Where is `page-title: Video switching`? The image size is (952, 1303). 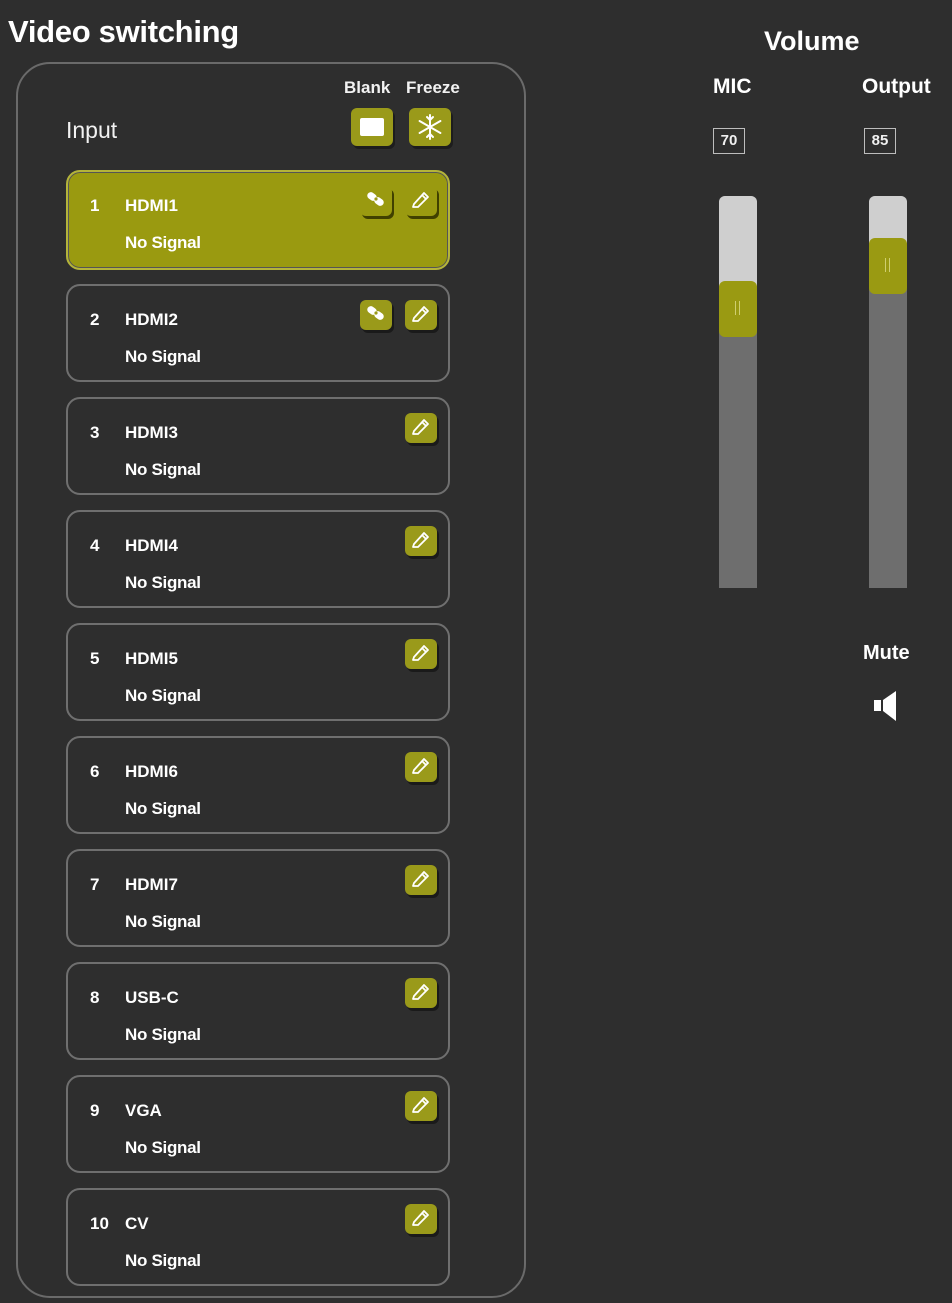
page-title: Video switching is located at coordinates (123, 31).